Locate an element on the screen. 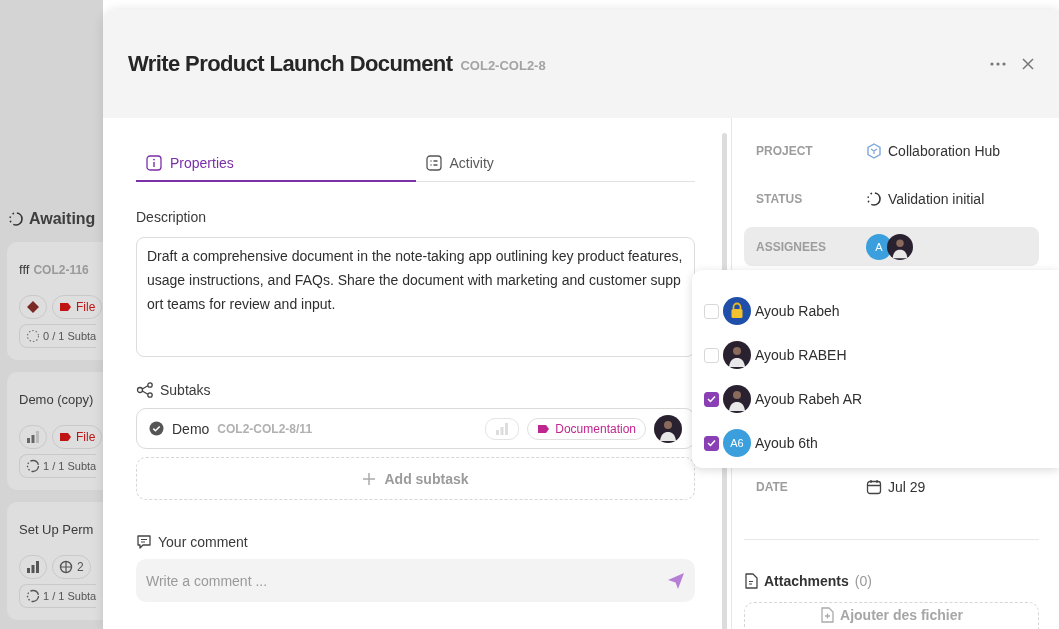 The height and width of the screenshot is (629, 1059). property-value: Validation initial is located at coordinates (936, 198).